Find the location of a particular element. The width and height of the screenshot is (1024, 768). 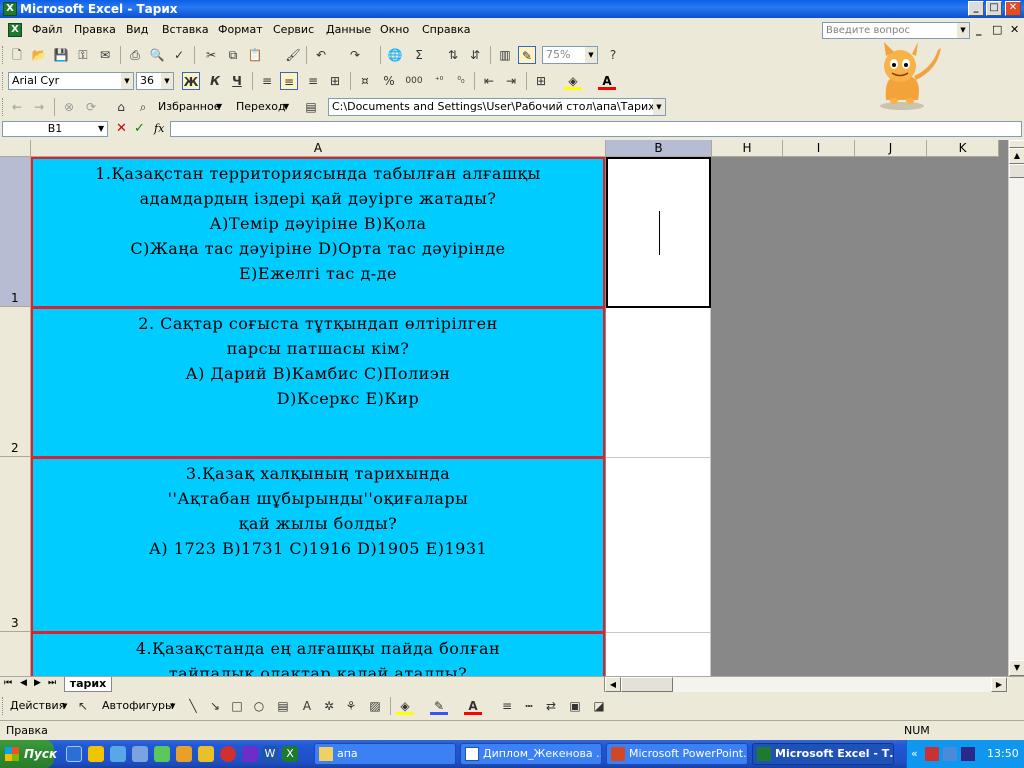

align-left-icon: ≡ is located at coordinates (267, 81).